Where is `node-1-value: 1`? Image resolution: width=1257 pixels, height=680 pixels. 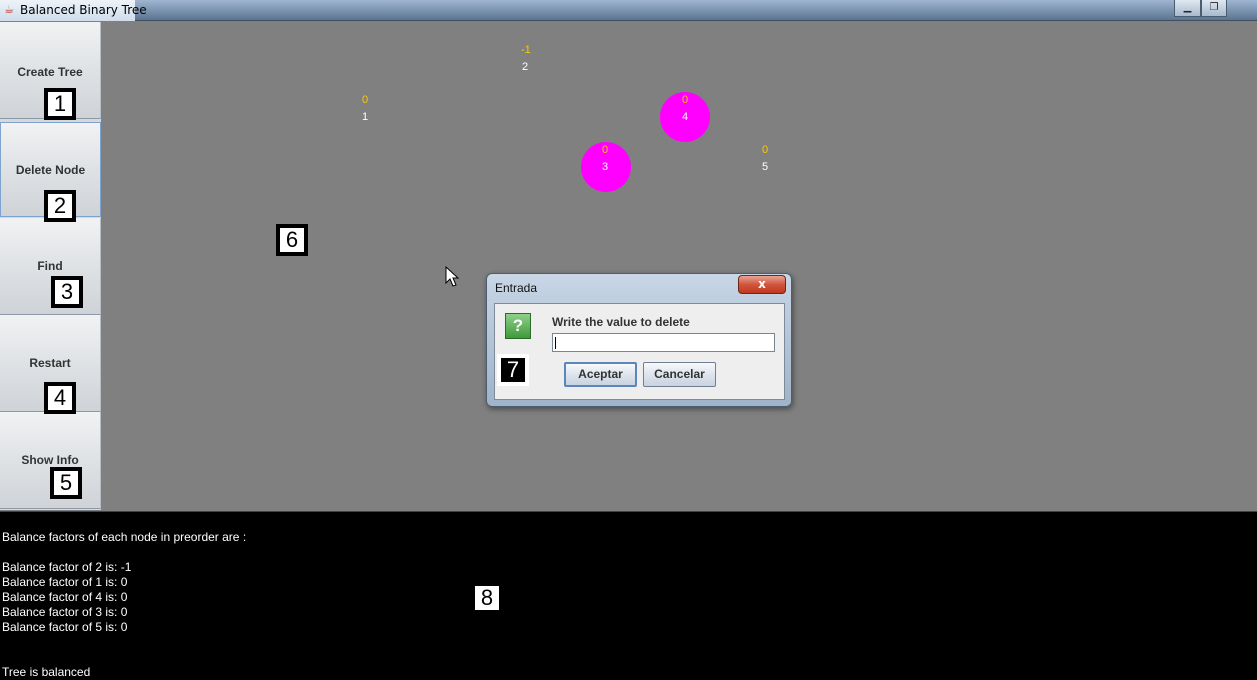
node-1-value: 1 is located at coordinates (365, 117).